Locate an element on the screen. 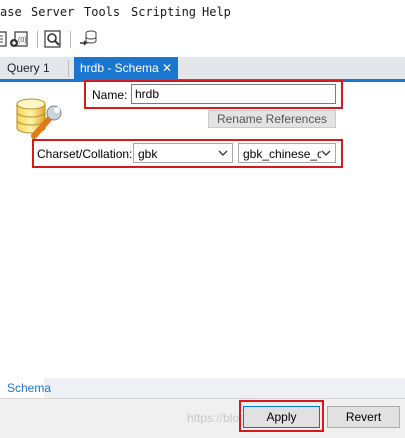 This screenshot has width=405, height=438. tab-label: Query 1 is located at coordinates (28, 68).